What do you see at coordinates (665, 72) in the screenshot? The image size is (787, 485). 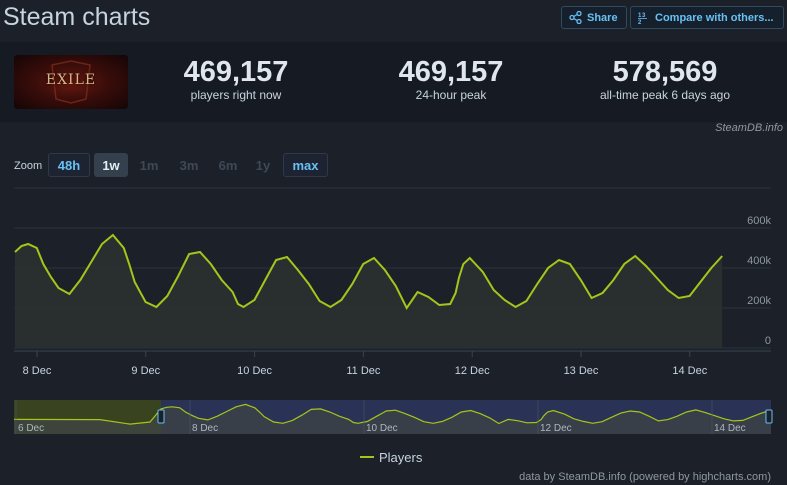 I see `stat-all-time-peak-value: 578,569` at bounding box center [665, 72].